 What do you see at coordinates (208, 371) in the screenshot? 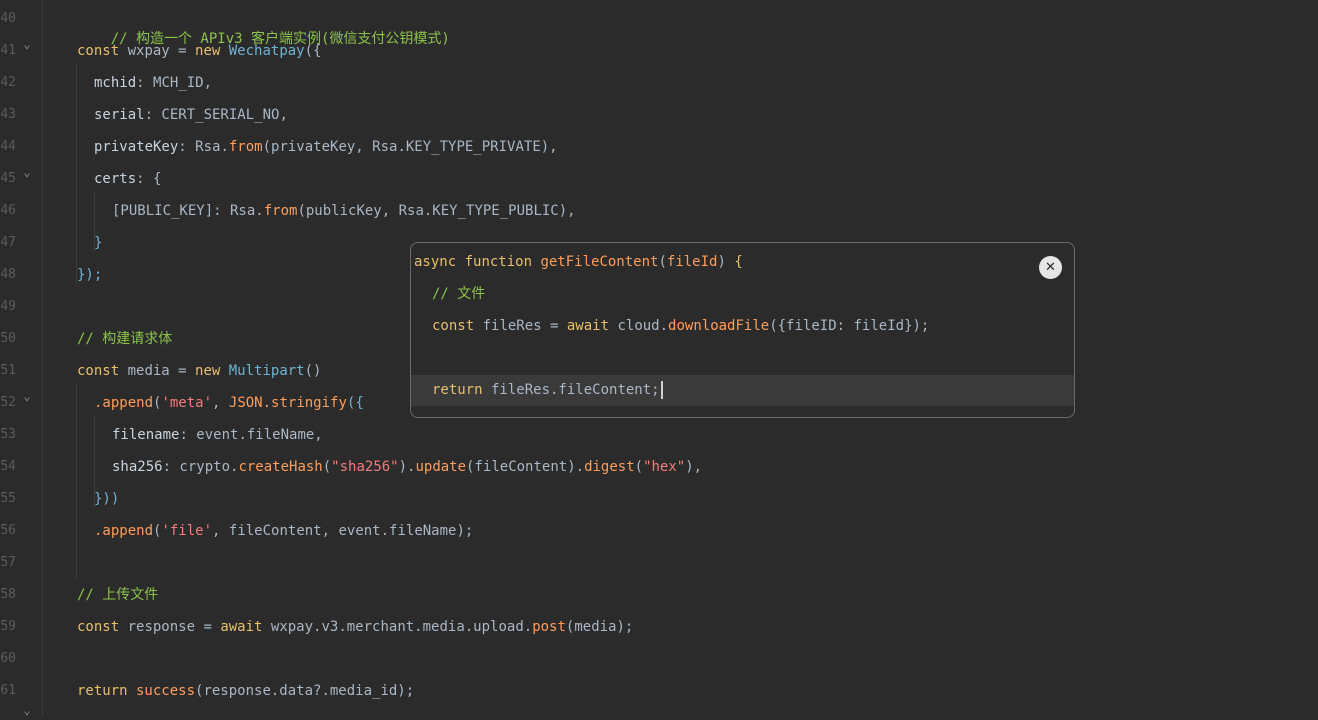
I see `keyword: new` at bounding box center [208, 371].